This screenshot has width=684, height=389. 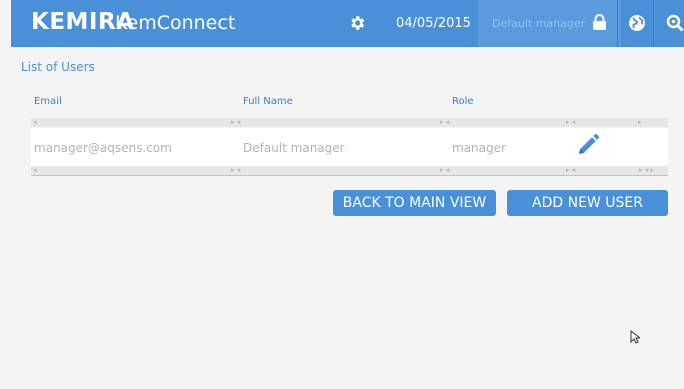 What do you see at coordinates (635, 337) in the screenshot?
I see `mouse-cursor-icon` at bounding box center [635, 337].